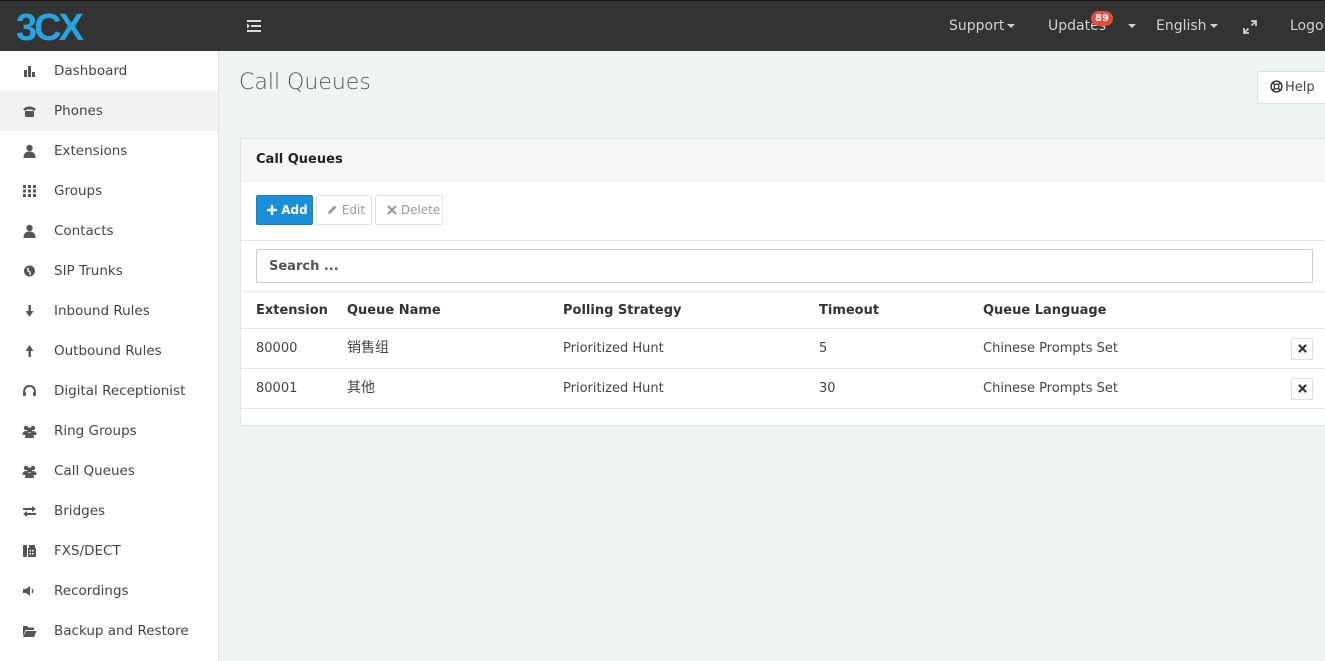 The height and width of the screenshot is (661, 1325). I want to click on sidebar-item-sip-trunks: SIP Trunks, so click(109, 271).